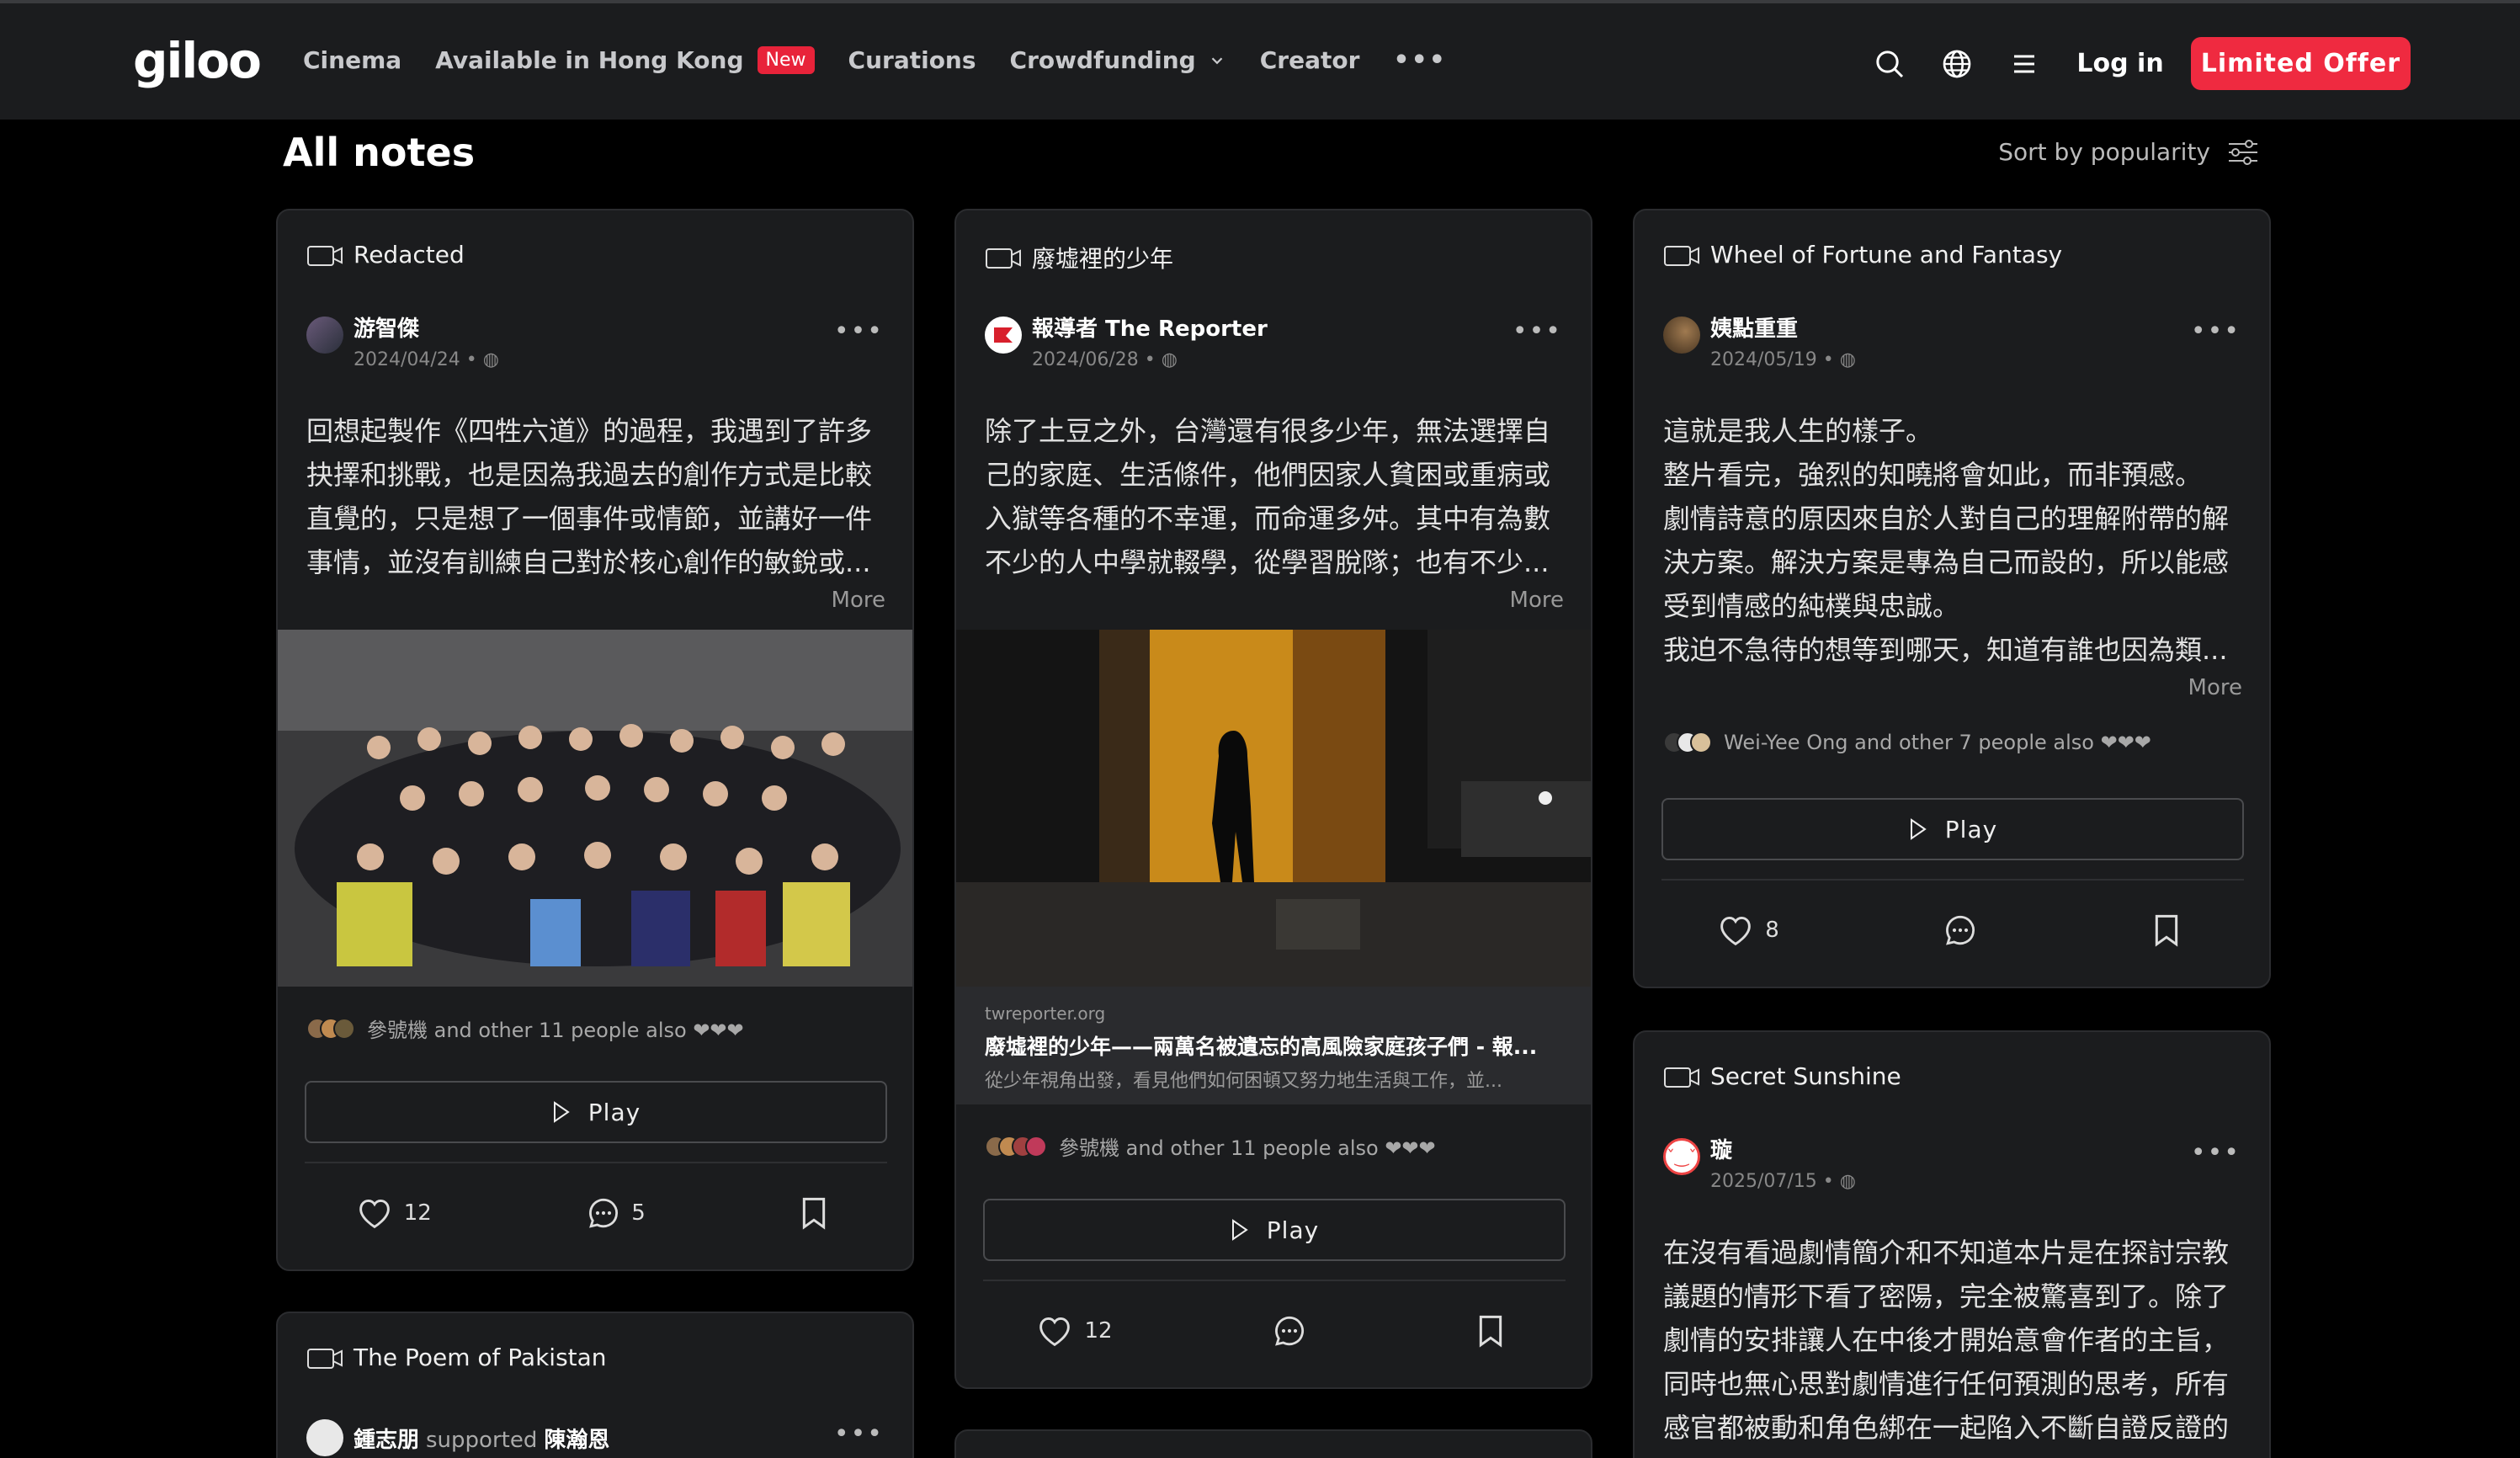 The image size is (2520, 1458). Describe the element at coordinates (2300, 63) in the screenshot. I see `limited-offer-button: Limited Offer` at that location.